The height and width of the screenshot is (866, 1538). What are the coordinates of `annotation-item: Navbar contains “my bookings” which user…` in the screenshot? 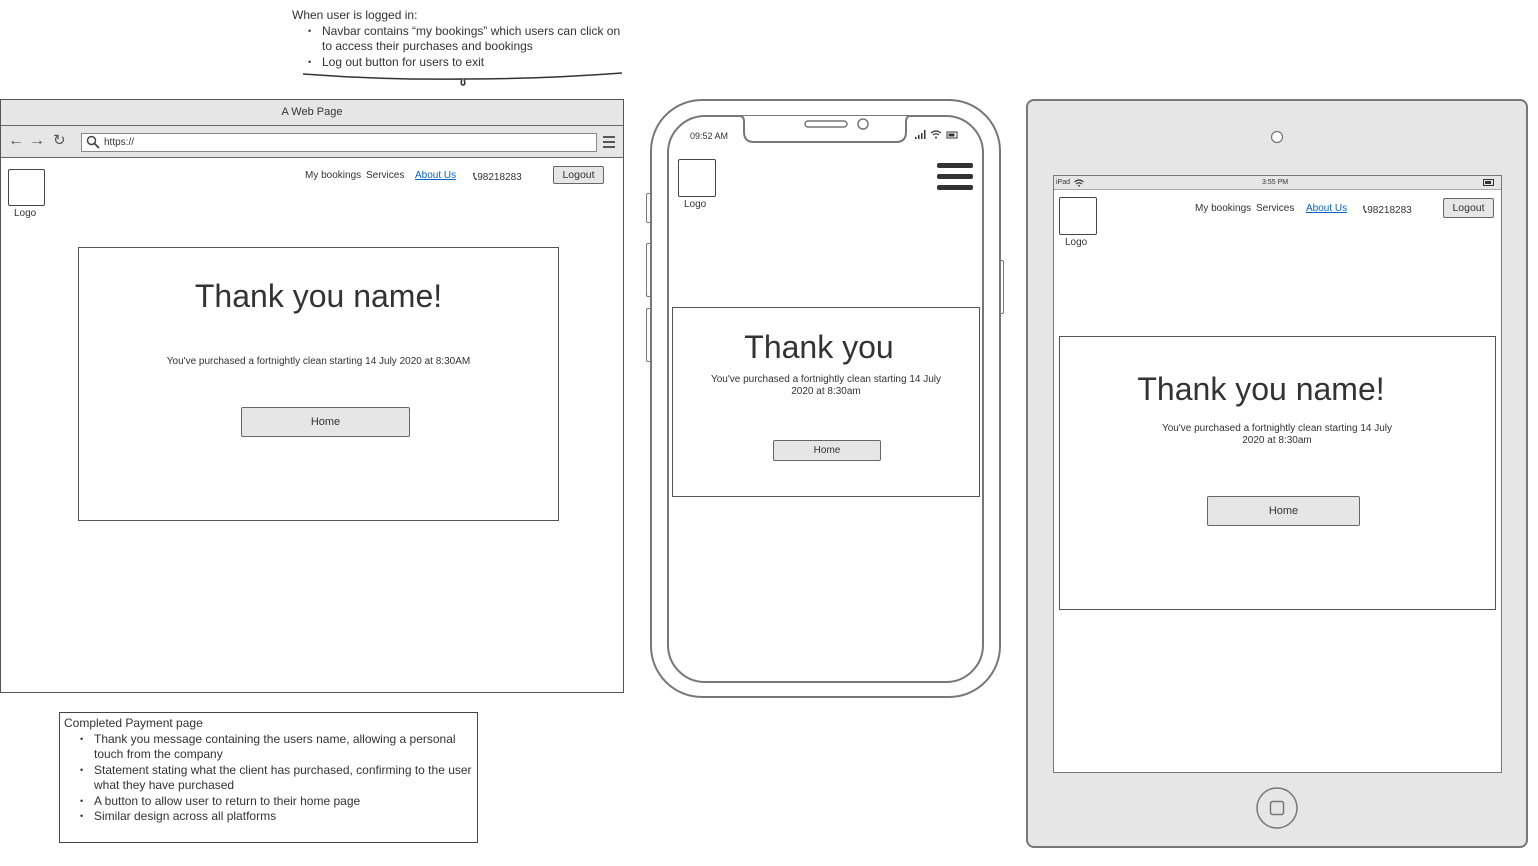 It's located at (465, 39).